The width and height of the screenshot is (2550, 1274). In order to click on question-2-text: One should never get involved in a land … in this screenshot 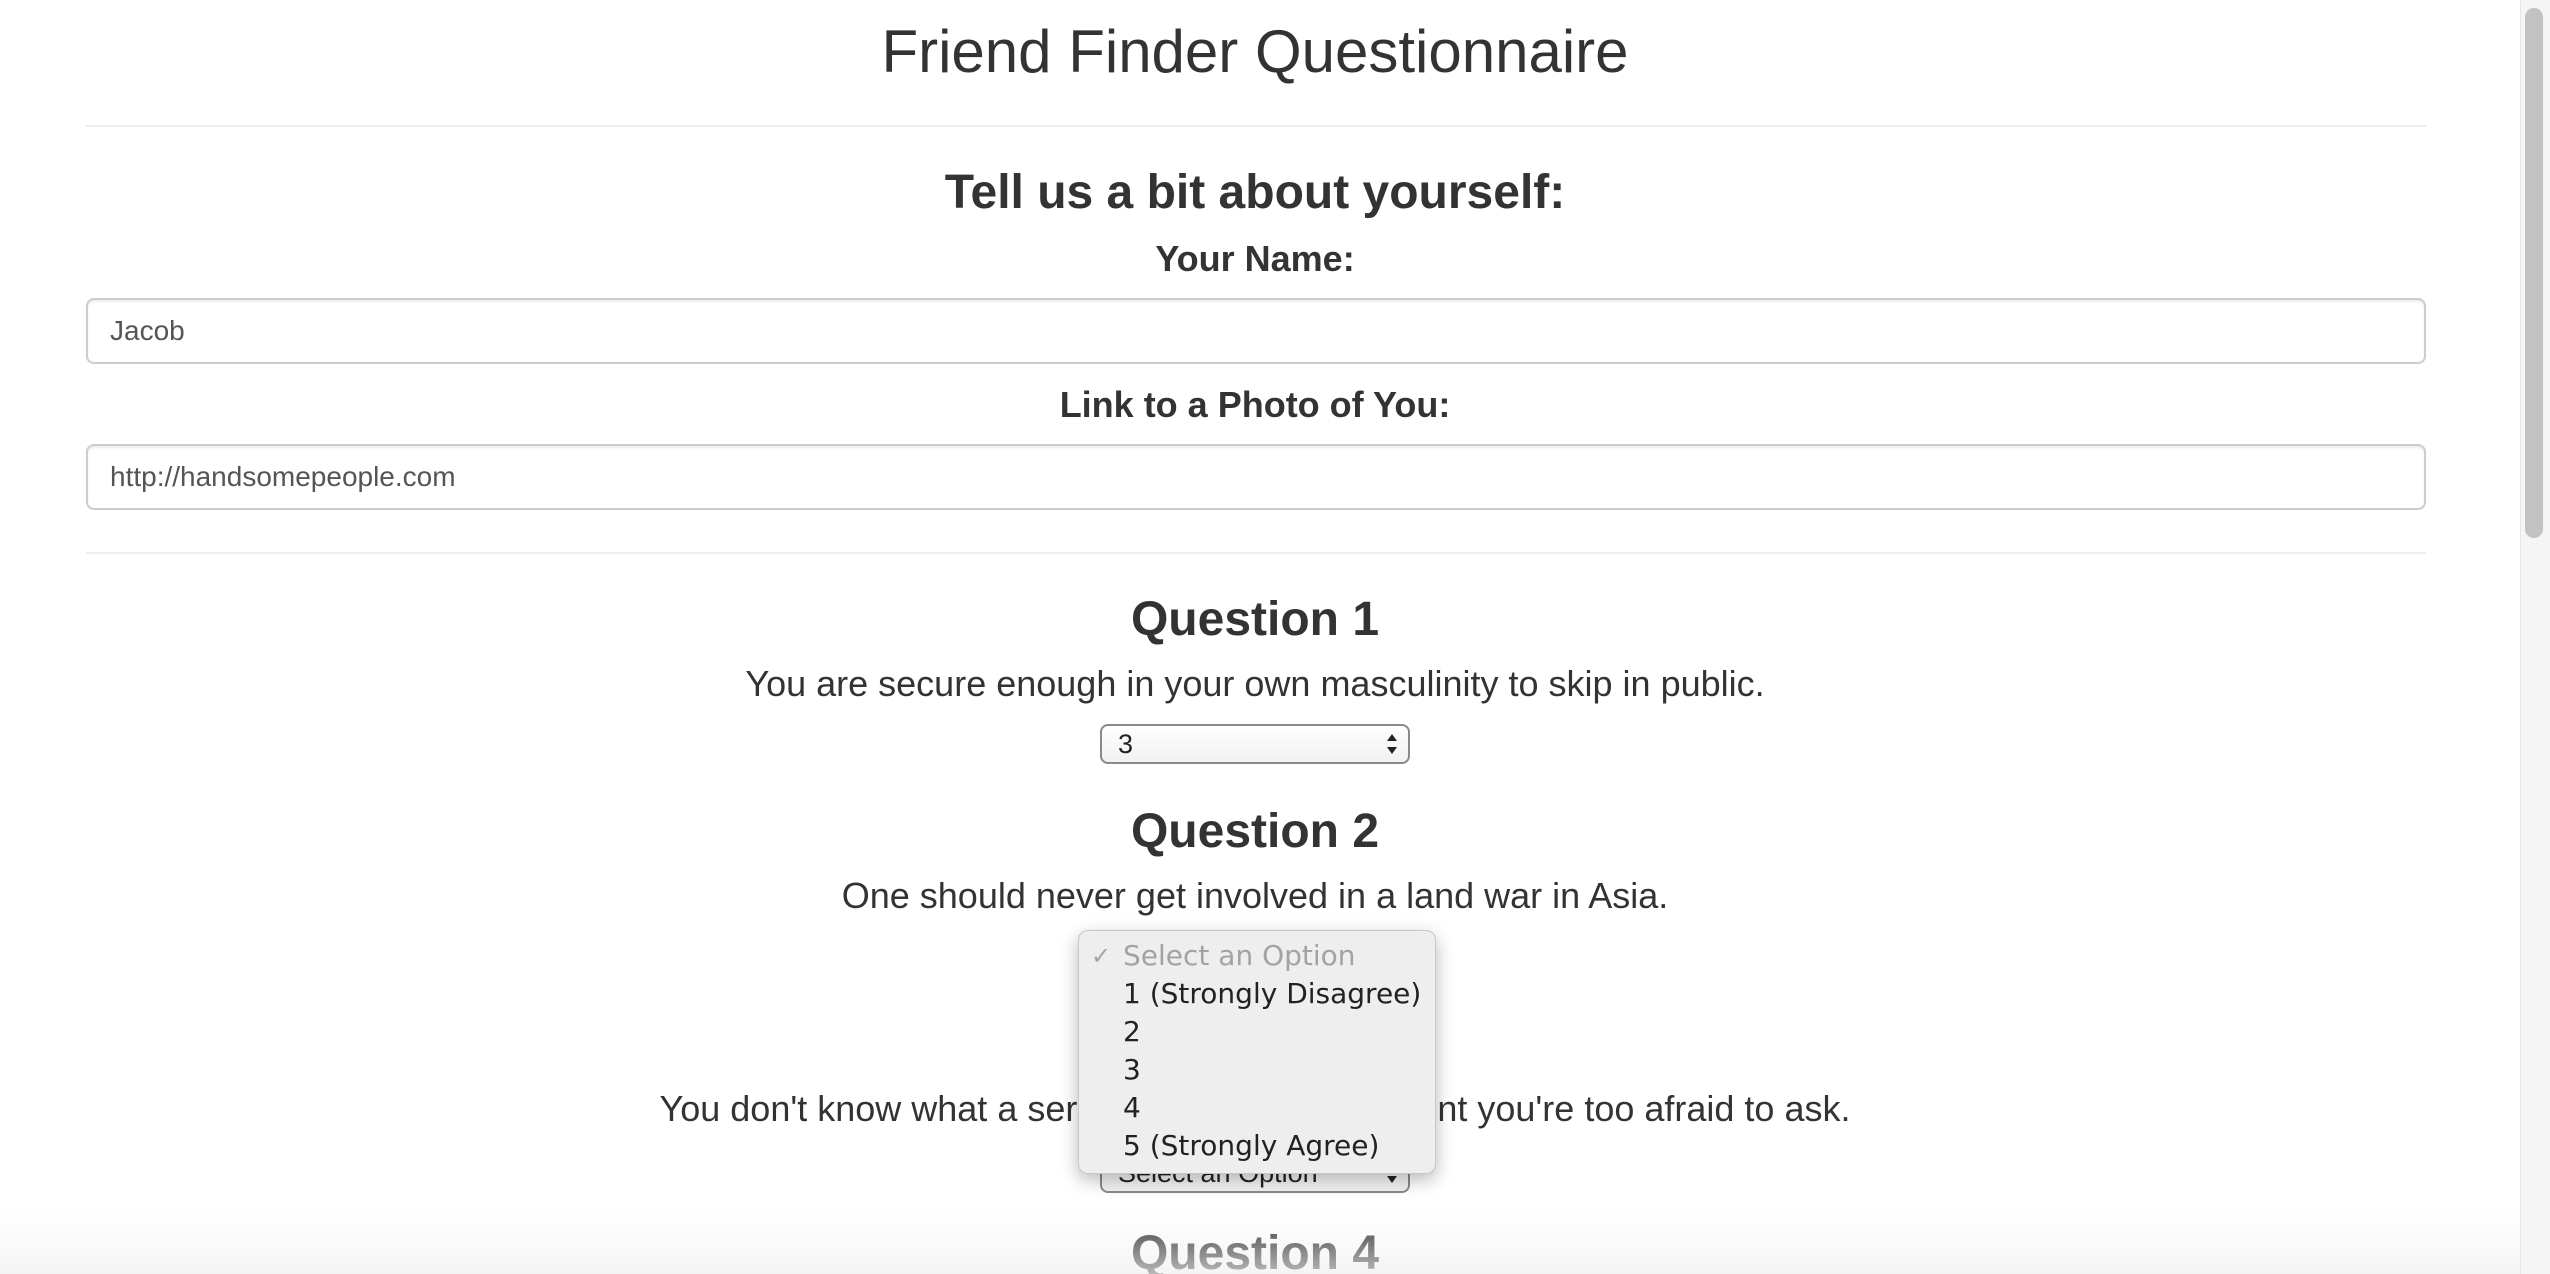, I will do `click(1255, 895)`.